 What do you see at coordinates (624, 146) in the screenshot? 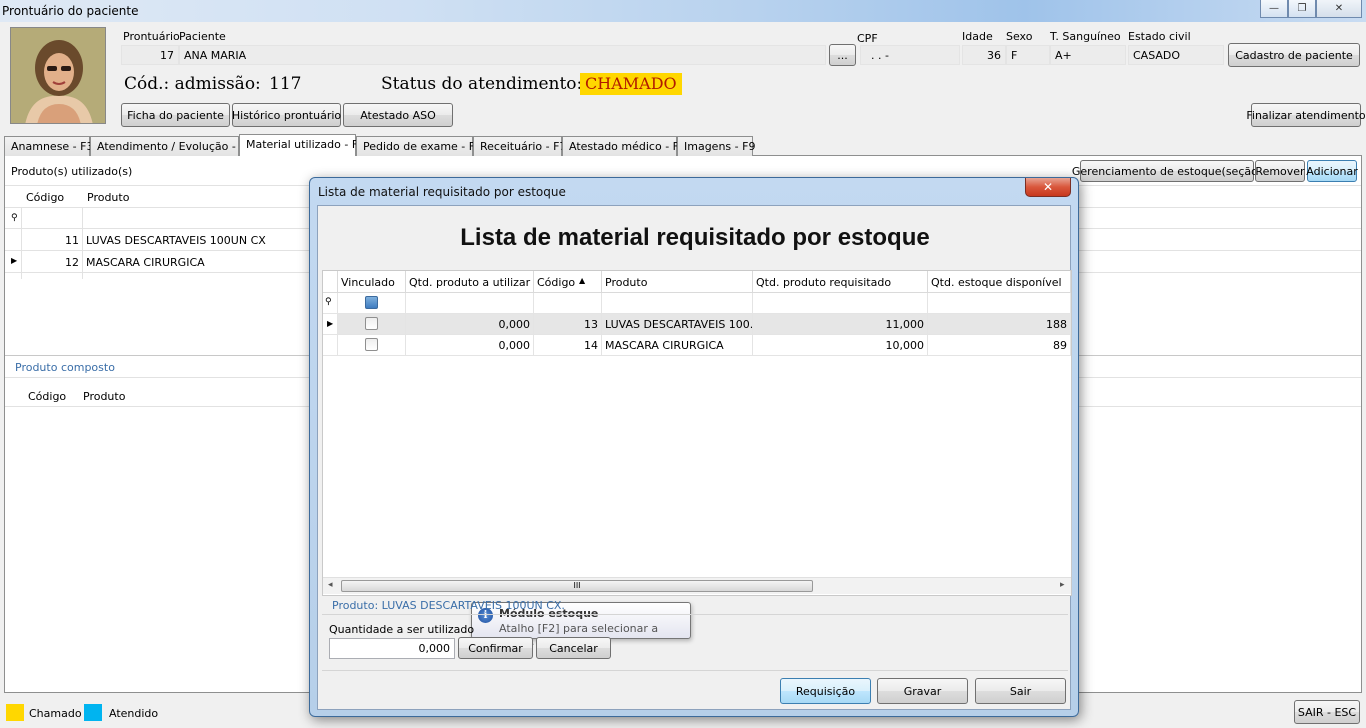
I see `tab-atestado-medico: Atestado médico - F8` at bounding box center [624, 146].